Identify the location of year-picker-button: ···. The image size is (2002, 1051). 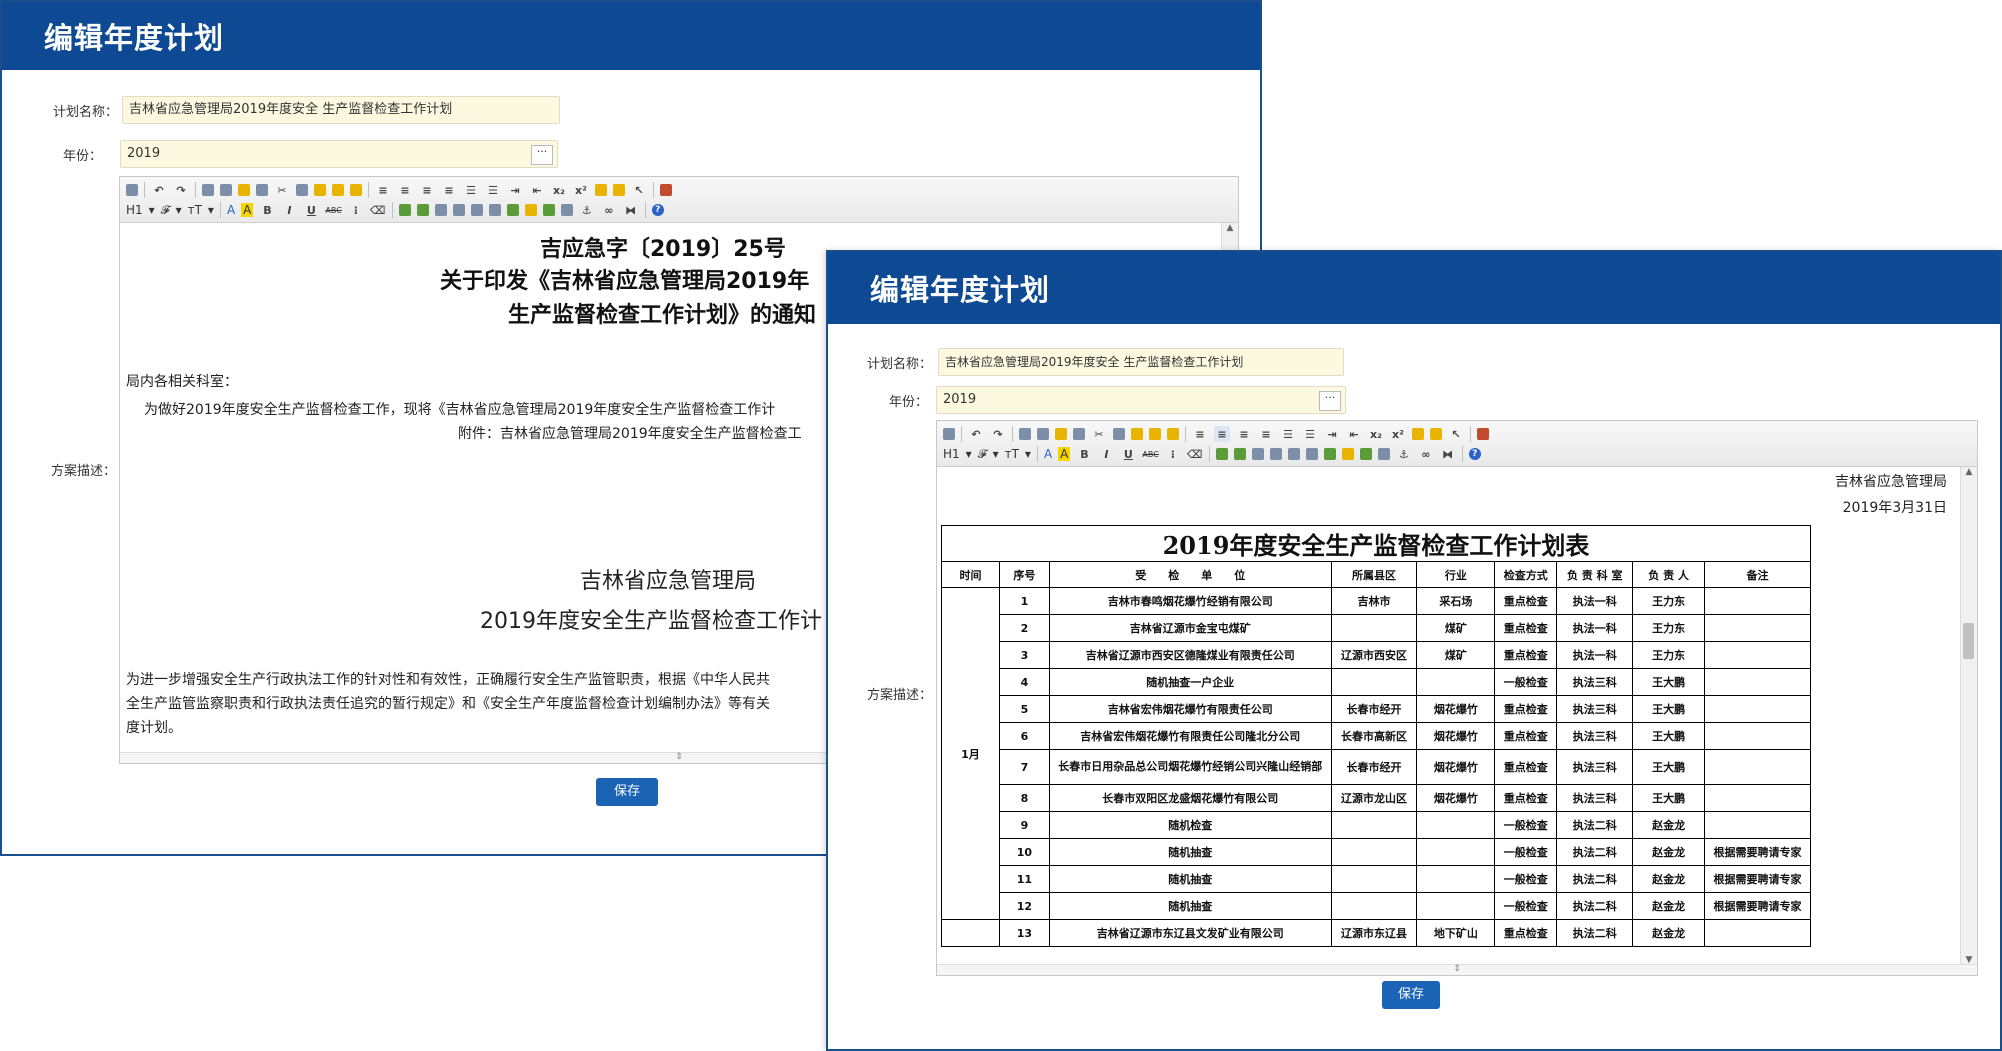
(542, 155).